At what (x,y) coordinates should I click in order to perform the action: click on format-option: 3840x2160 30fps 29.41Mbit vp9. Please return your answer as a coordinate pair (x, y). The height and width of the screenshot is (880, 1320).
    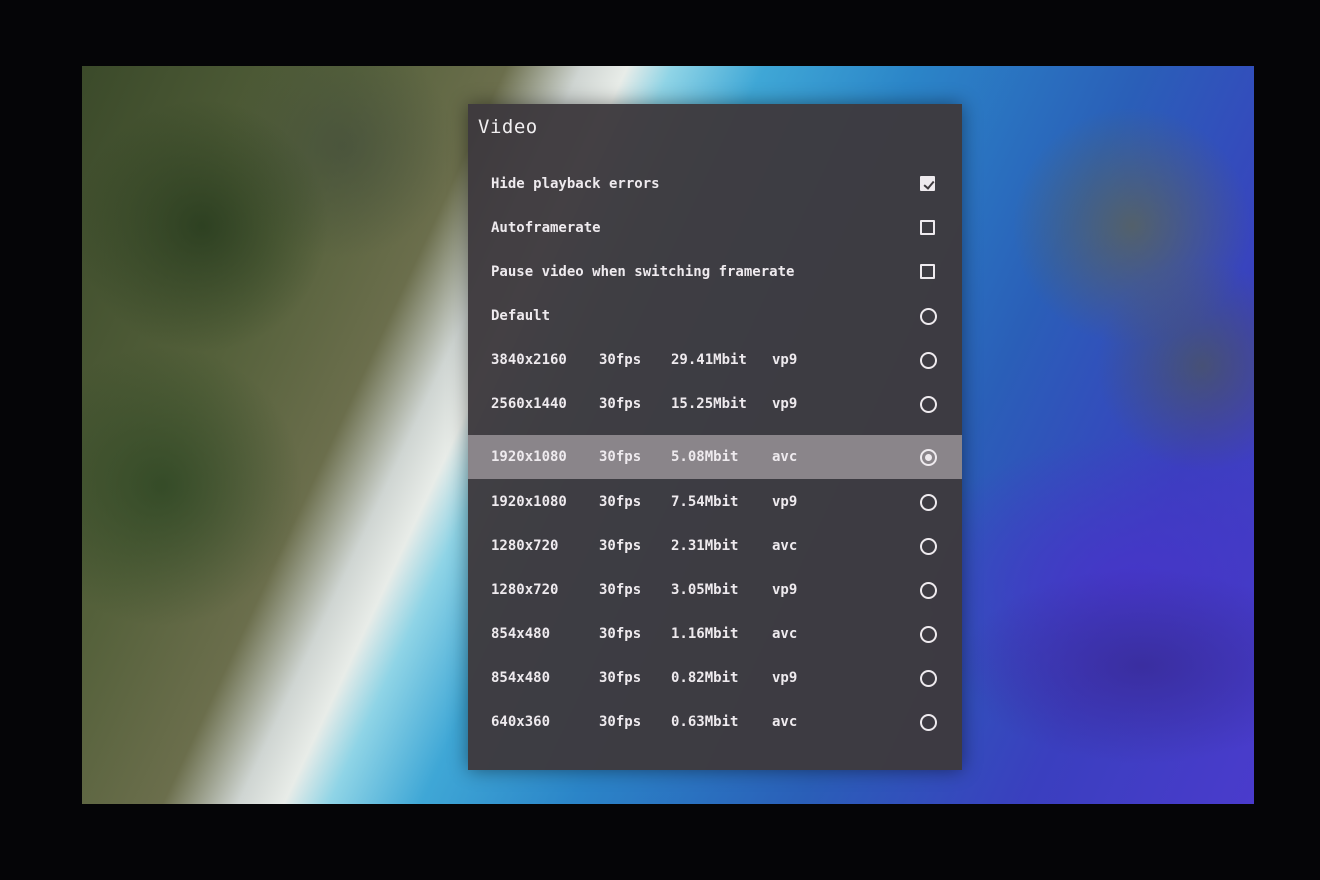
    Looking at the image, I should click on (715, 360).